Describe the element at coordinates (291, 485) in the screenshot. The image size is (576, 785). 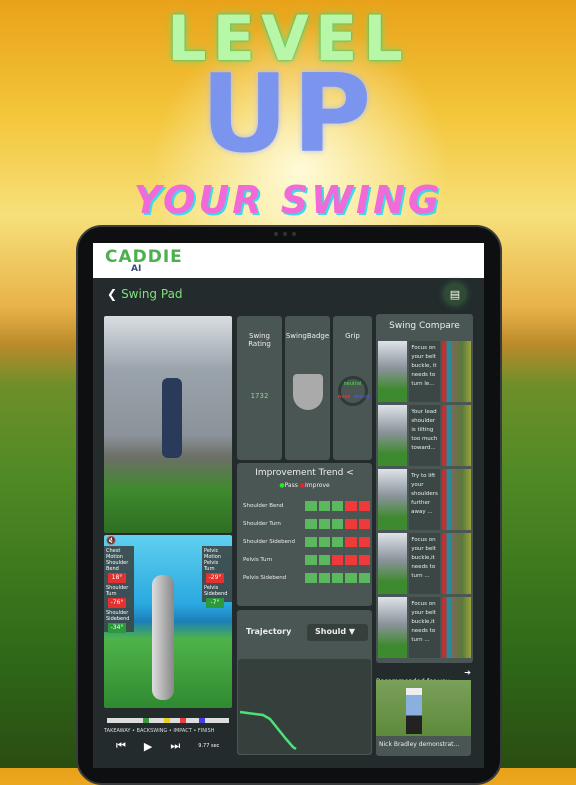
I see `legend-pass: Pass` at that location.